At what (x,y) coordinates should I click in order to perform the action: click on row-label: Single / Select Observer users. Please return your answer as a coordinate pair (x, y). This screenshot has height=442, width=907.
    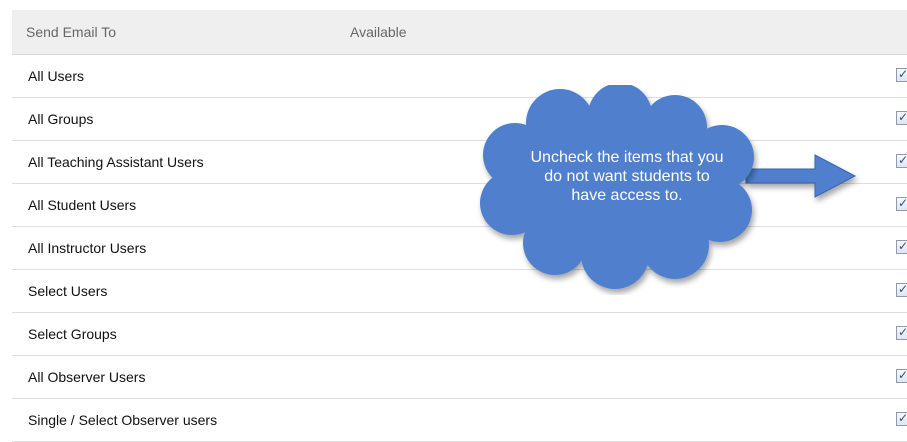
    Looking at the image, I should click on (123, 420).